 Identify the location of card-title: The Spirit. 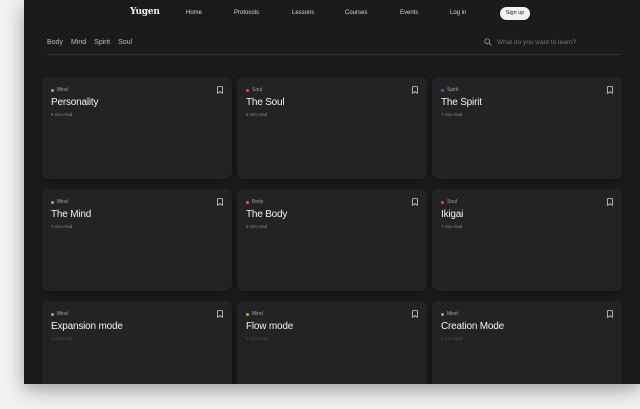
(461, 102).